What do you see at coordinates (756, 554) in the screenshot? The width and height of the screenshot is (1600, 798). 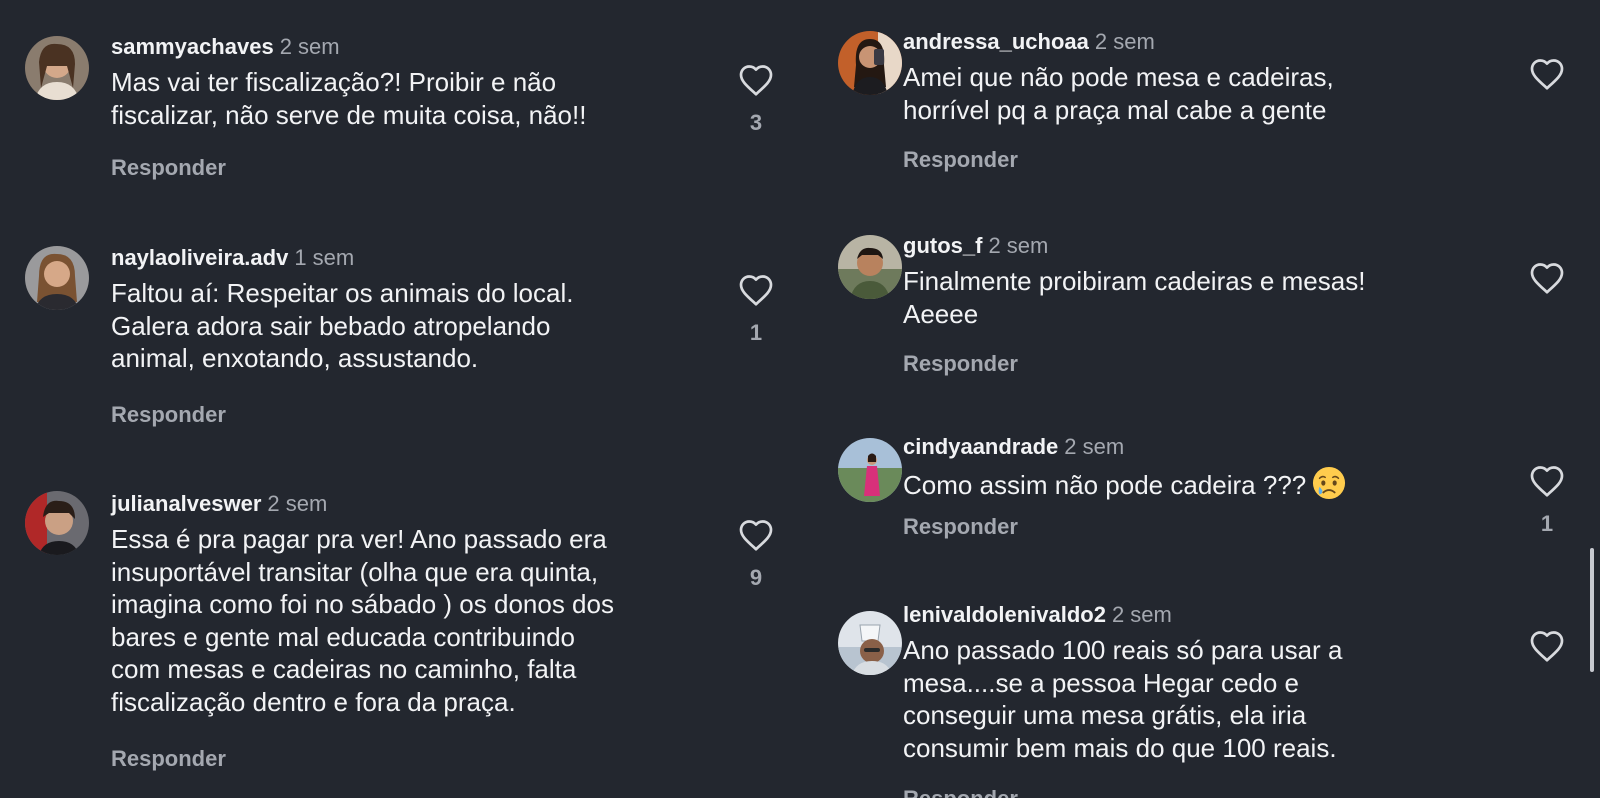 I see `like-control: 9` at bounding box center [756, 554].